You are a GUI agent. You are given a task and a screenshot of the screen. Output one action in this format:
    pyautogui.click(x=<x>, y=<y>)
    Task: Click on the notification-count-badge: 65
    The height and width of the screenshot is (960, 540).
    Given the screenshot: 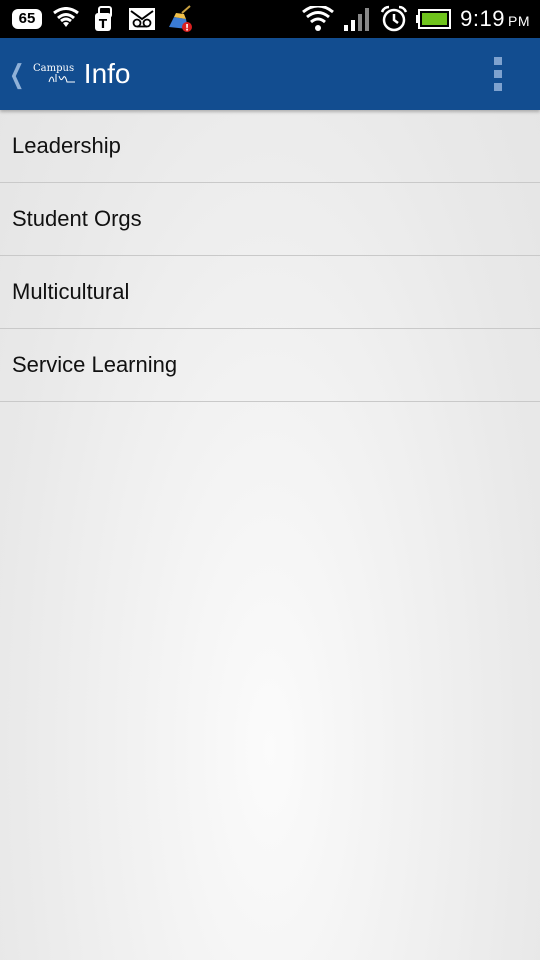 What is the action you would take?
    pyautogui.click(x=27, y=19)
    